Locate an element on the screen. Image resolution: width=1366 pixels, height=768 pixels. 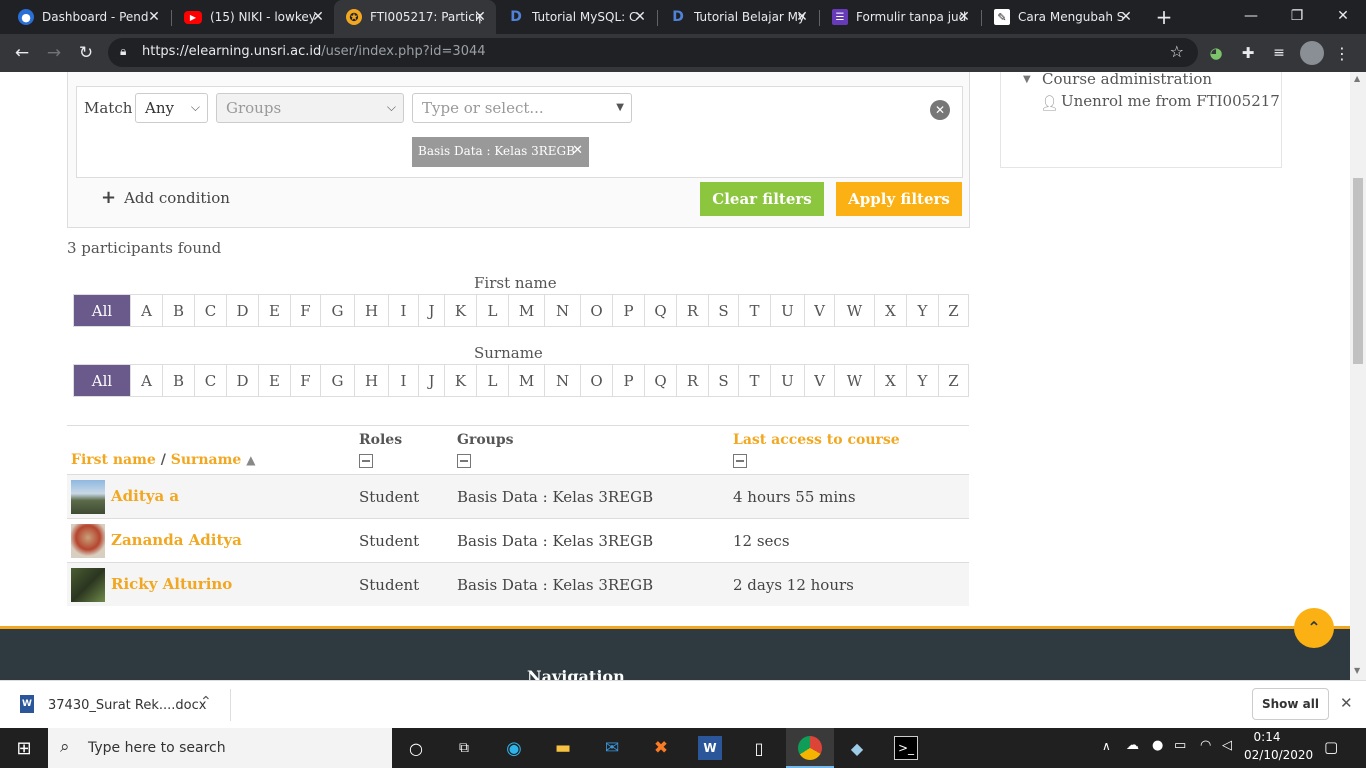
forward-icon: → is located at coordinates (54, 53).